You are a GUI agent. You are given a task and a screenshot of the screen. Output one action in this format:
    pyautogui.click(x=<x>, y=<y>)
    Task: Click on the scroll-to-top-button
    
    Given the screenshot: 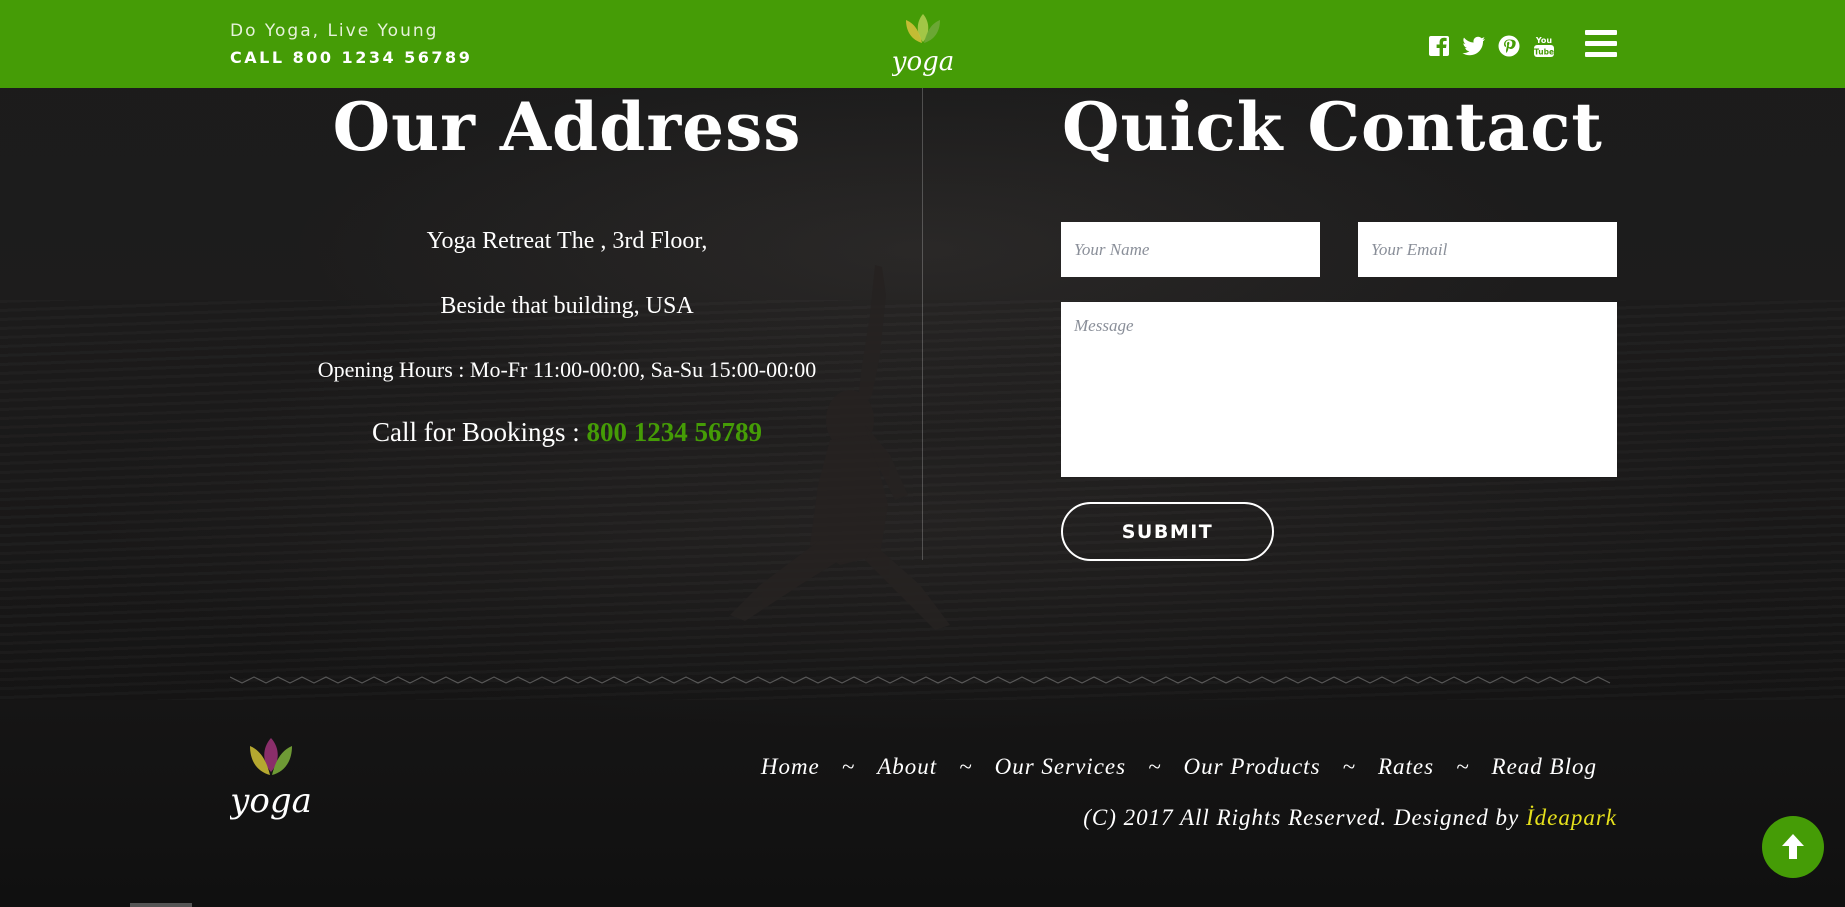 What is the action you would take?
    pyautogui.click(x=1793, y=847)
    